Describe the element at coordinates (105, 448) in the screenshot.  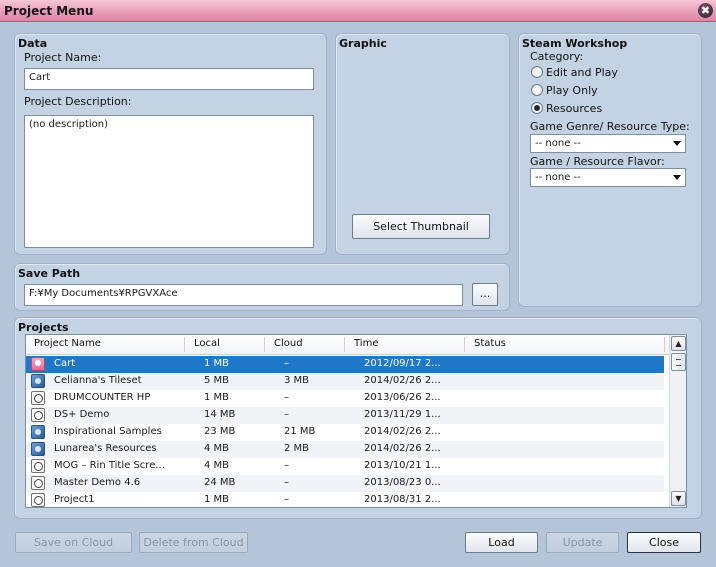
I see `row-name: Lunarea's Resources` at that location.